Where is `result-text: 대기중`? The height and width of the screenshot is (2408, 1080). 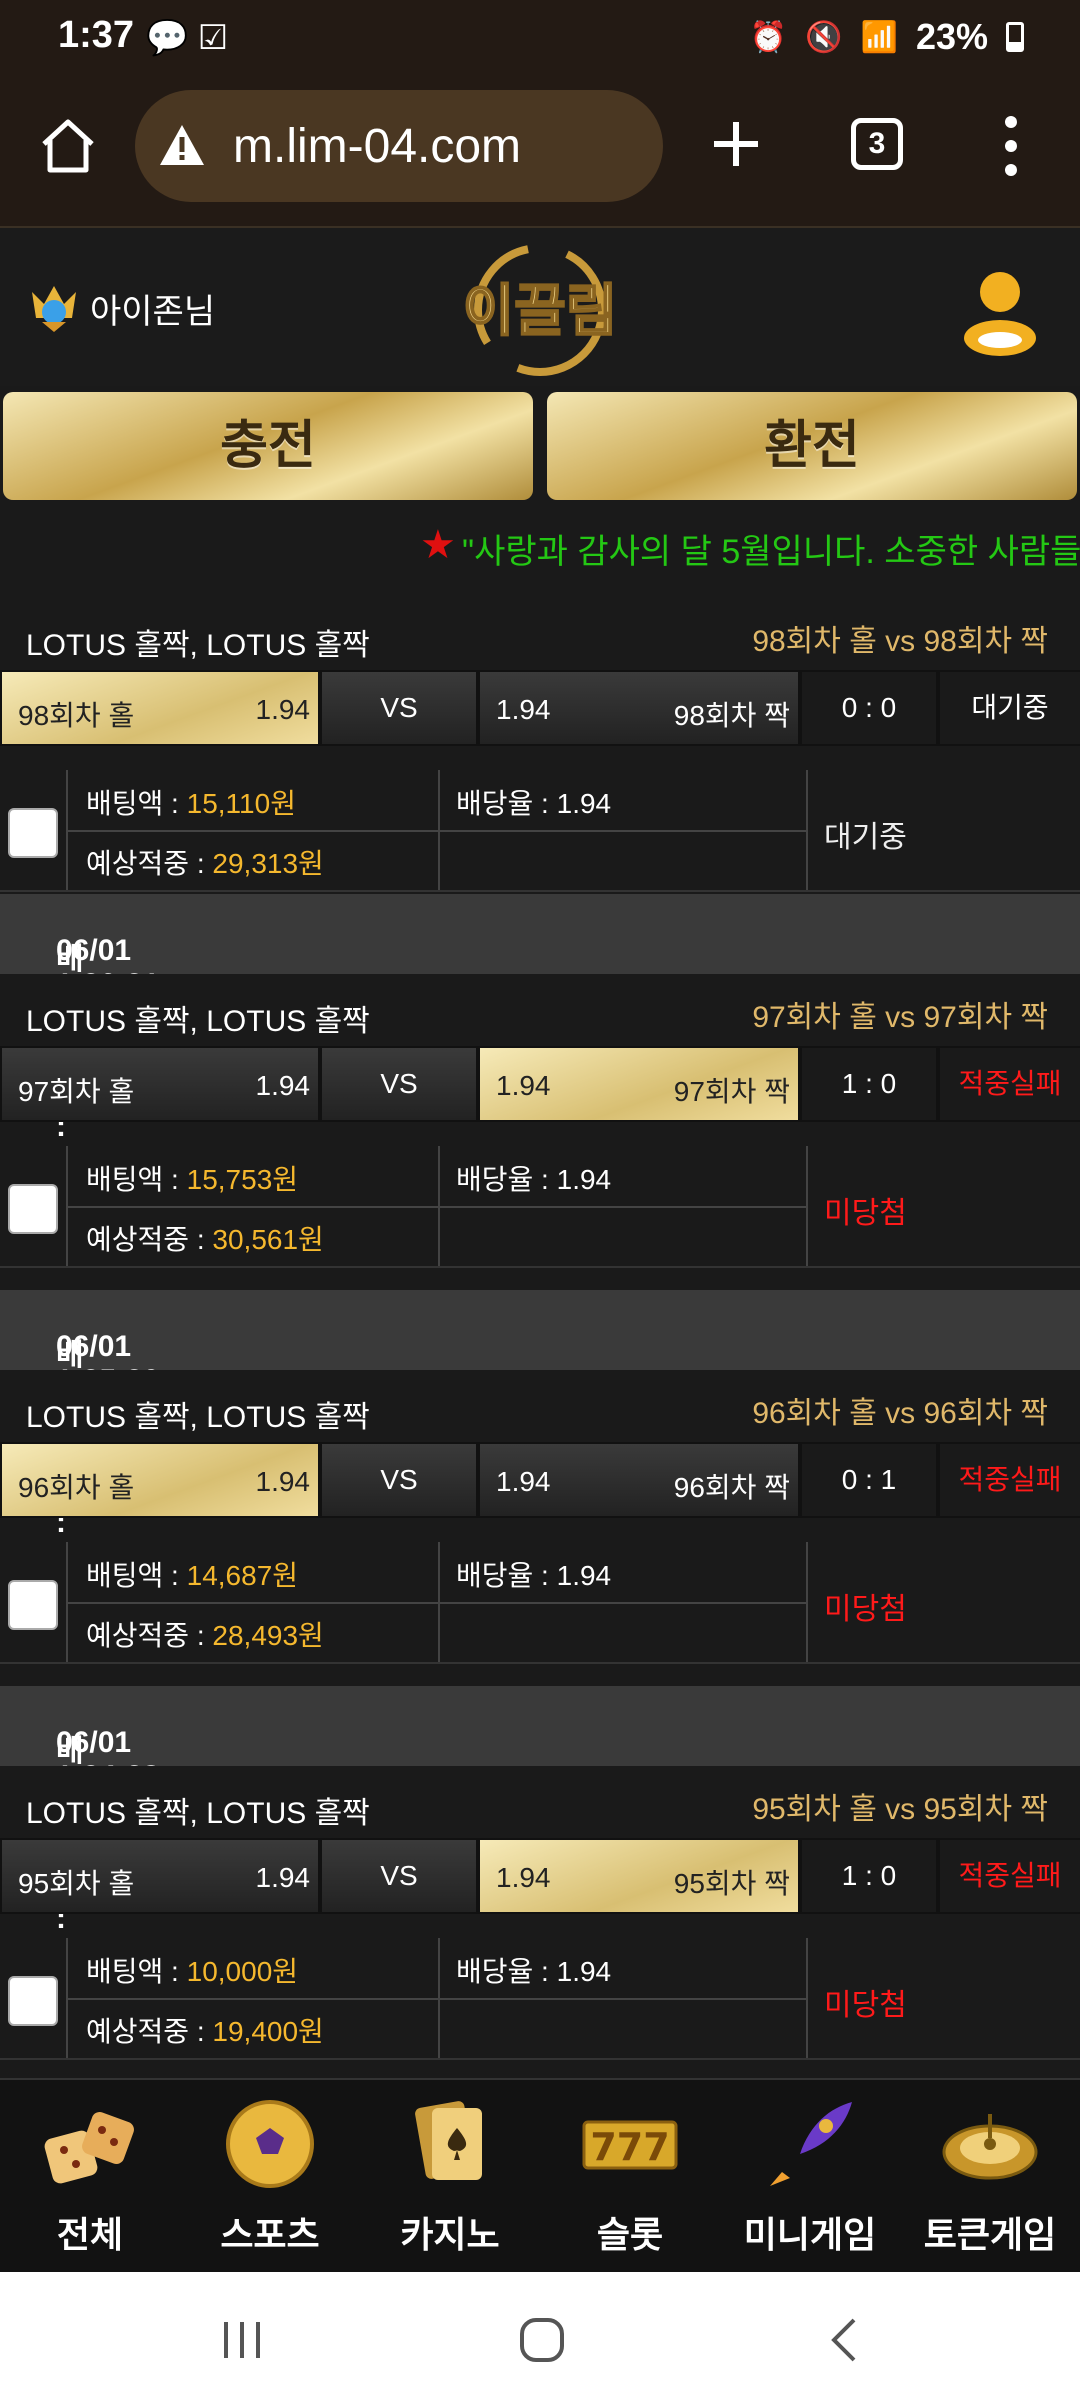
result-text: 대기중 is located at coordinates (865, 837).